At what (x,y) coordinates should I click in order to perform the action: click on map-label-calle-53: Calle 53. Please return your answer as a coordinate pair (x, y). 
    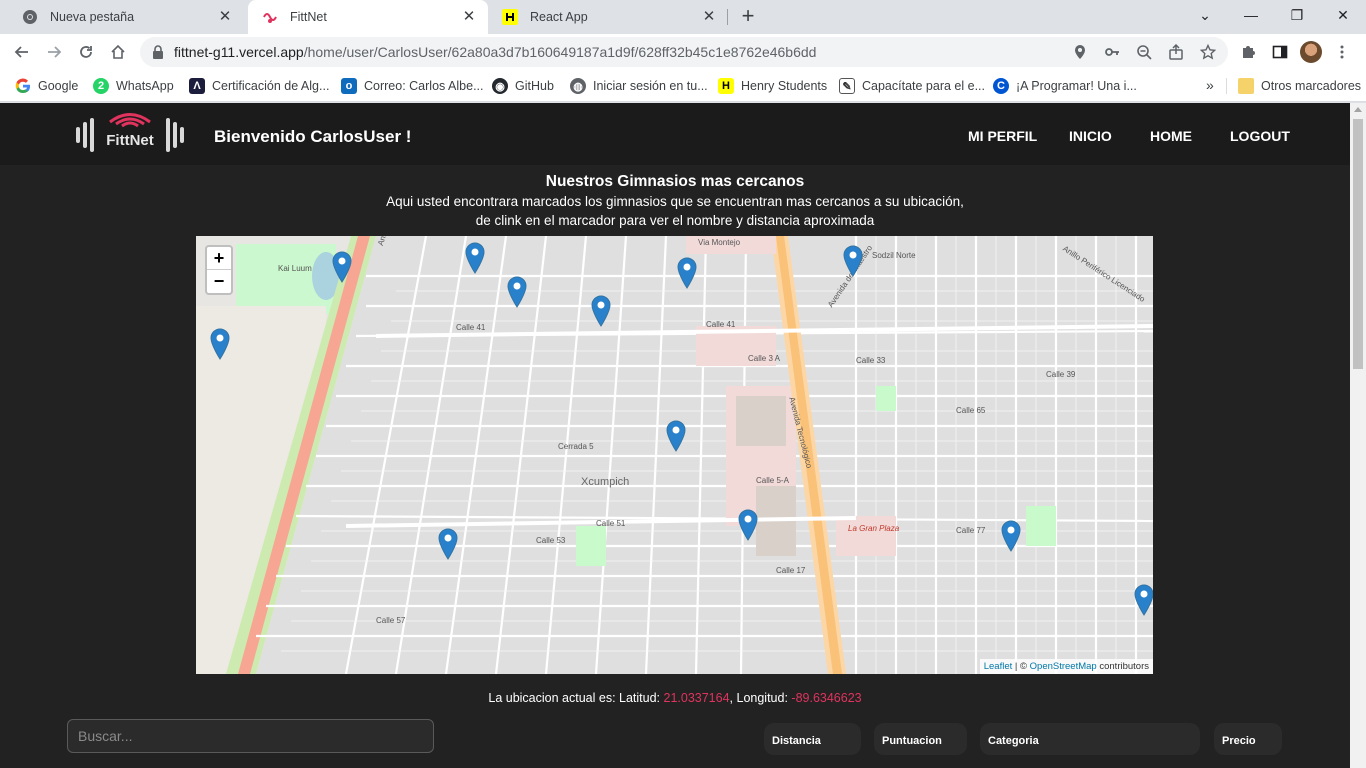
    Looking at the image, I should click on (551, 540).